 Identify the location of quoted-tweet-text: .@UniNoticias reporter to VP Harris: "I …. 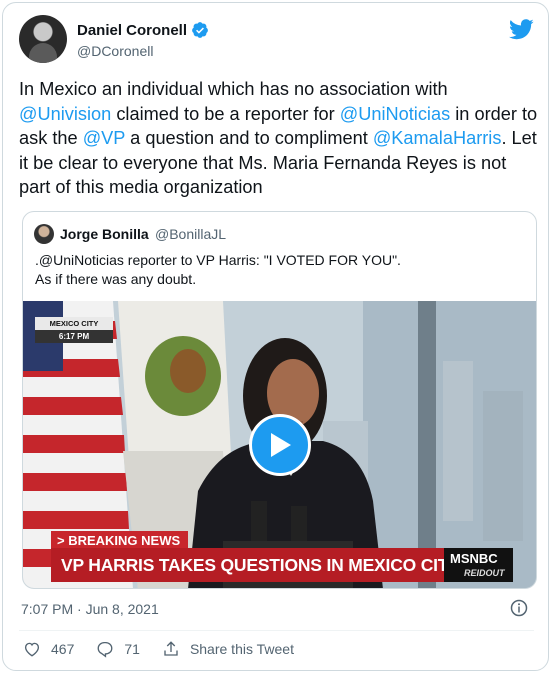
(218, 270).